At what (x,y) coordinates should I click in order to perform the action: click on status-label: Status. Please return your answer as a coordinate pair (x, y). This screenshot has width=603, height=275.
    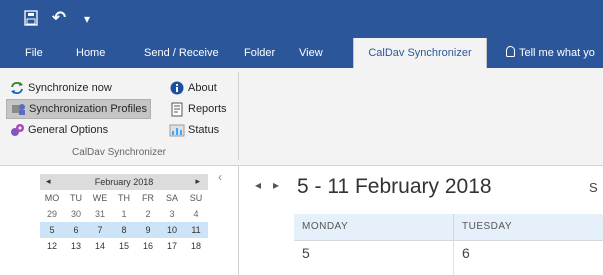
    Looking at the image, I should click on (204, 130).